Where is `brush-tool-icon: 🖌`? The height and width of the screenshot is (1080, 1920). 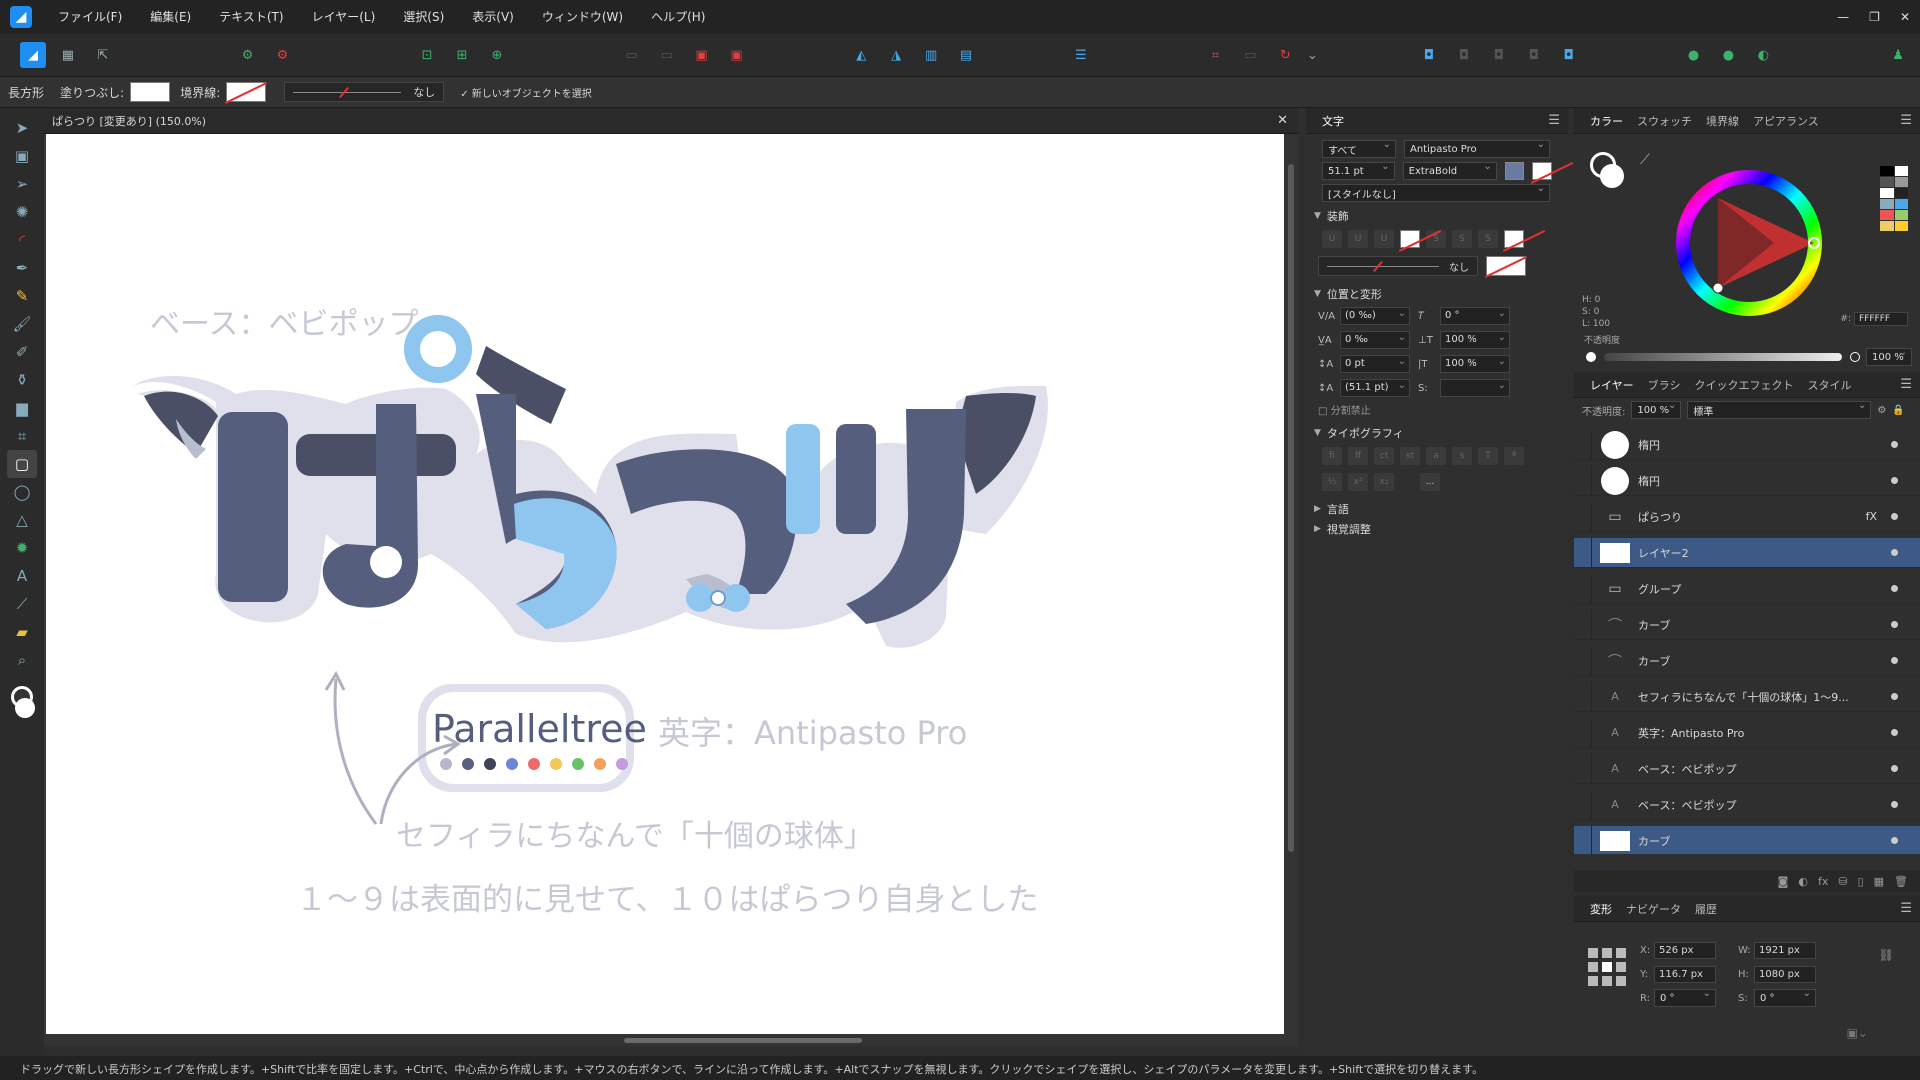 brush-tool-icon: 🖌 is located at coordinates (22, 324).